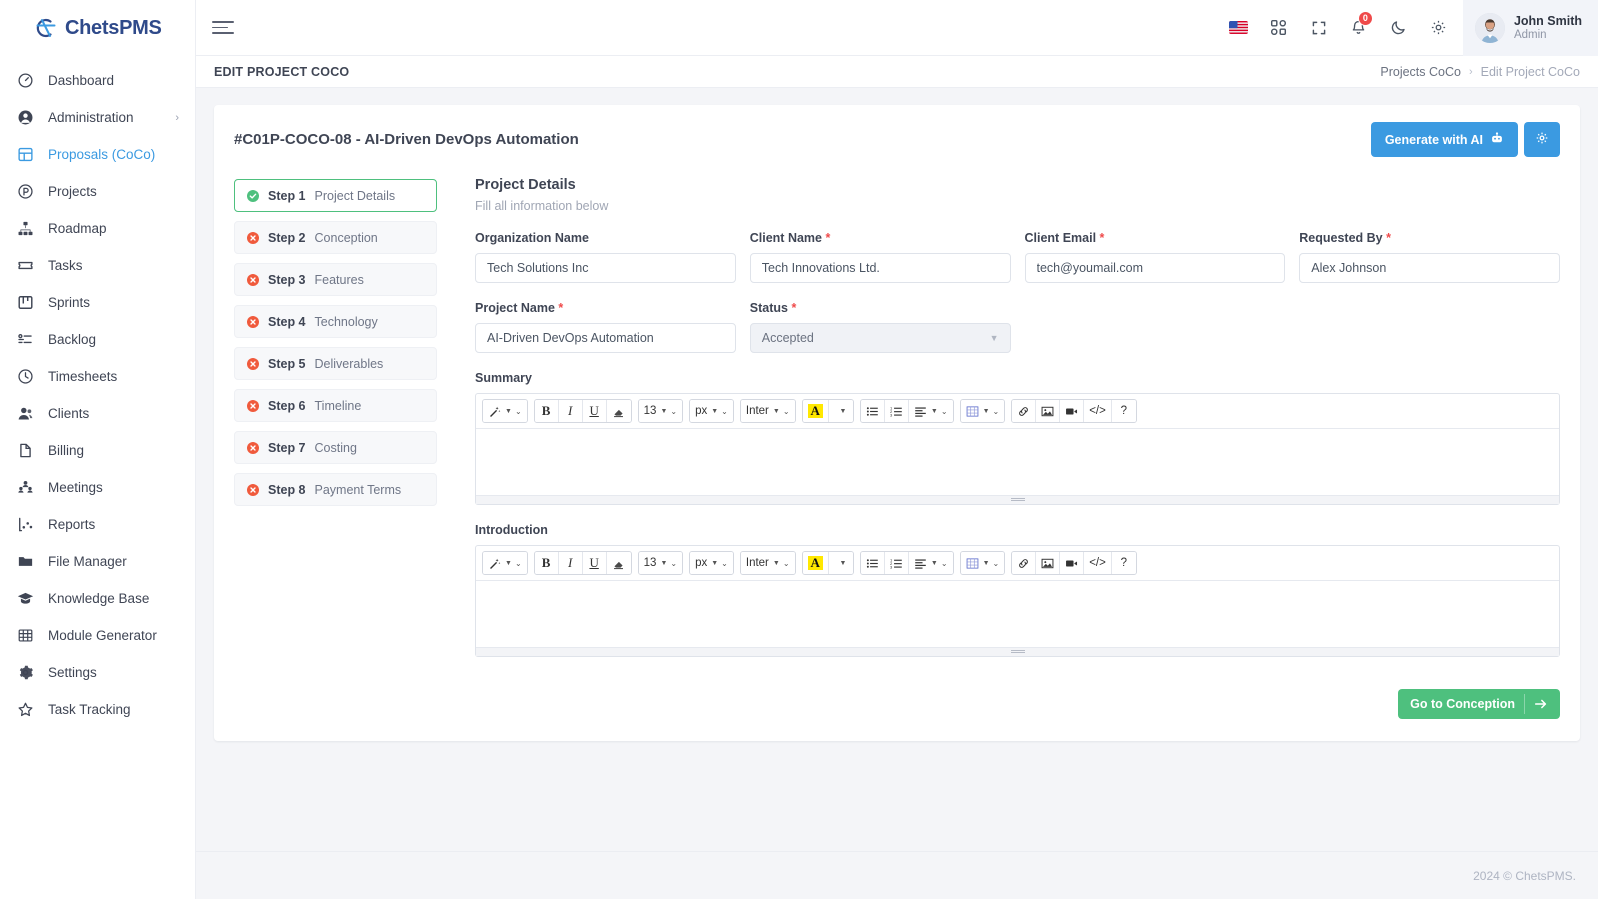 The height and width of the screenshot is (899, 1598). What do you see at coordinates (89, 709) in the screenshot?
I see `sidebar-item-label: Task Tracking` at bounding box center [89, 709].